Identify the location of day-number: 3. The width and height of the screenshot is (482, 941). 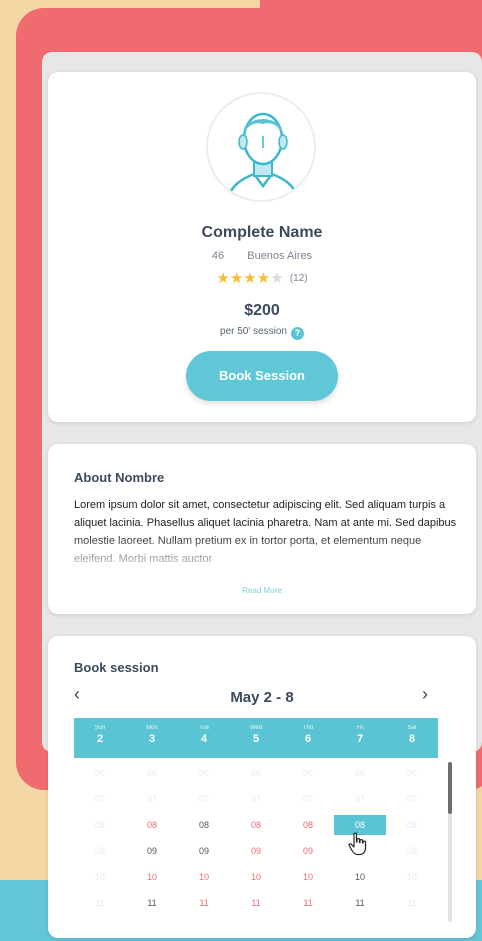
(152, 739).